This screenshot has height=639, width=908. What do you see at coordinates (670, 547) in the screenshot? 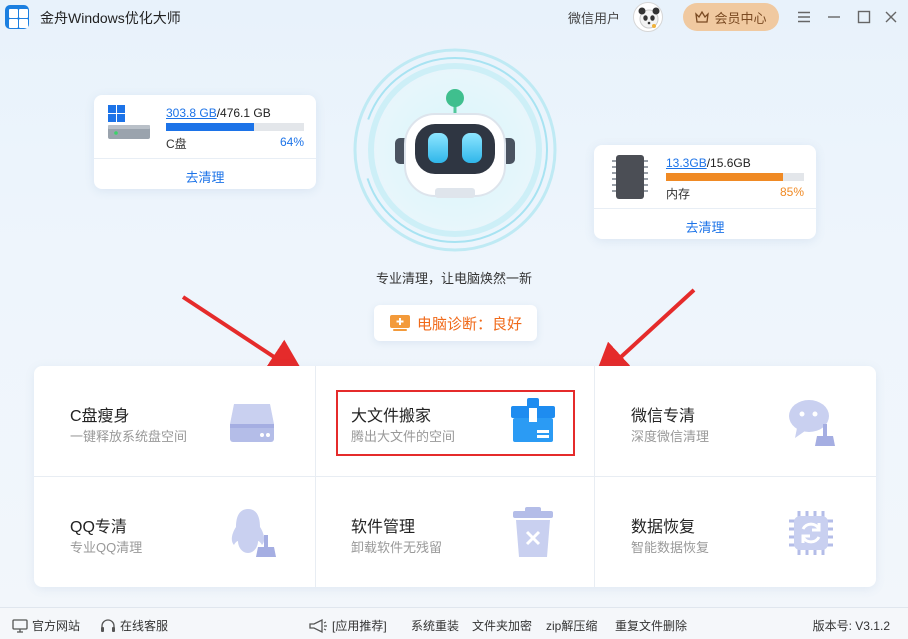
I see `tool-subtitle: 智能数据恢复` at bounding box center [670, 547].